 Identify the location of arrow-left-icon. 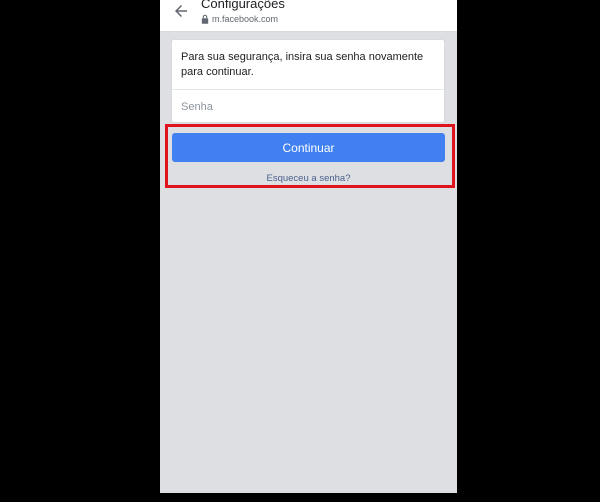
(181, 11).